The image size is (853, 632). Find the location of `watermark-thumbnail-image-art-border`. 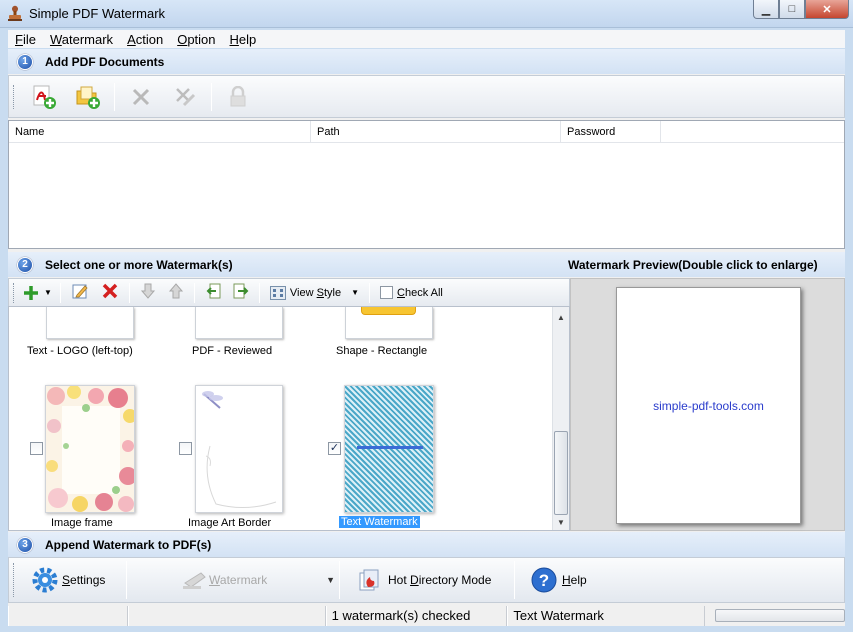

watermark-thumbnail-image-art-border is located at coordinates (239, 449).